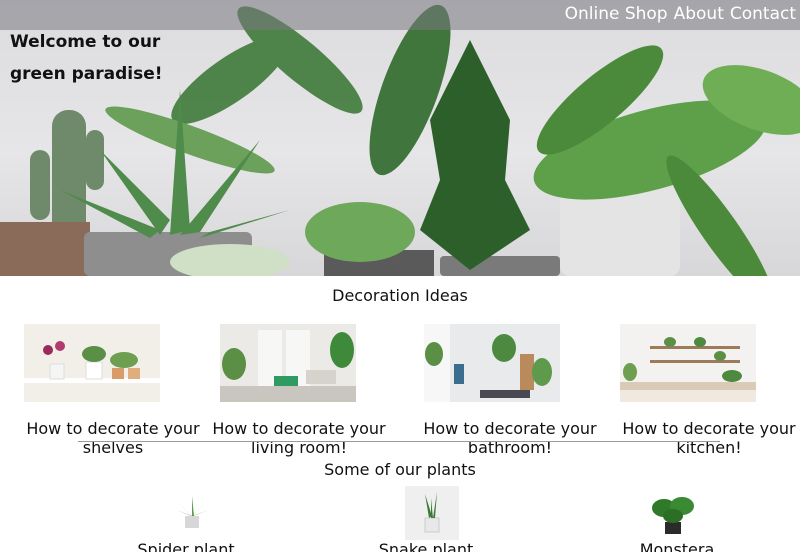 This screenshot has height=552, width=800. What do you see at coordinates (113, 438) in the screenshot?
I see `shelves-caption: How to decorate your shelves` at bounding box center [113, 438].